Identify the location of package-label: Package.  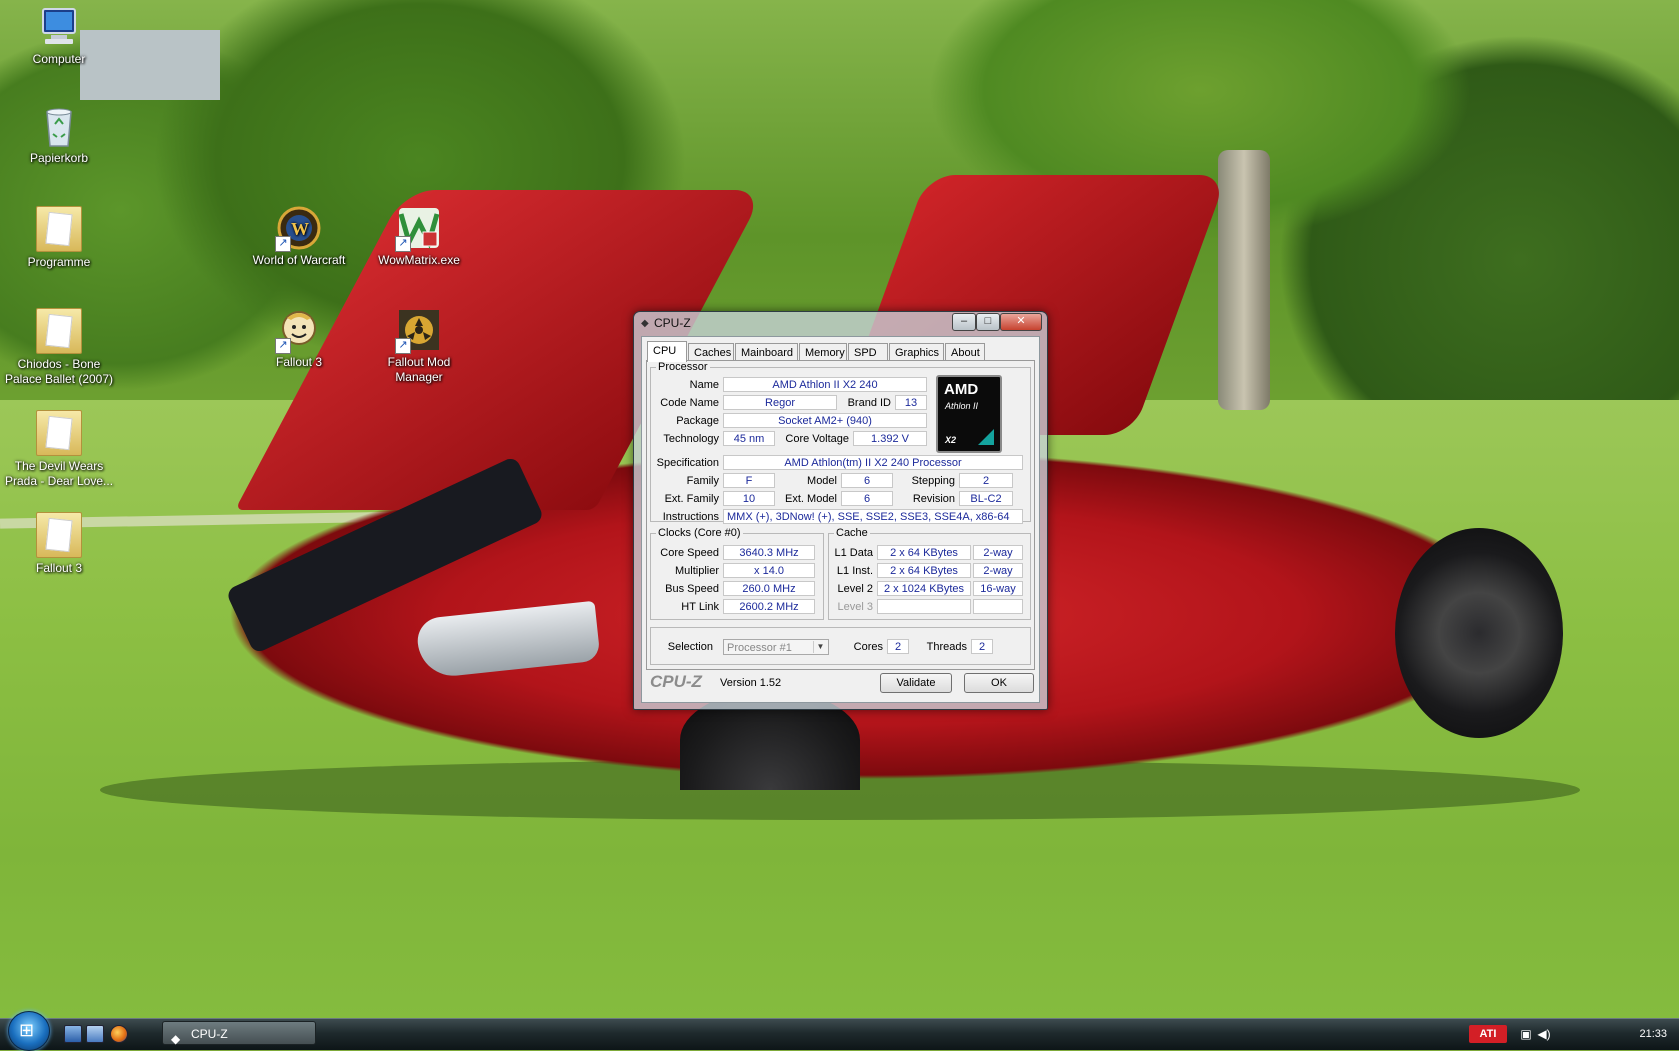
(697, 421).